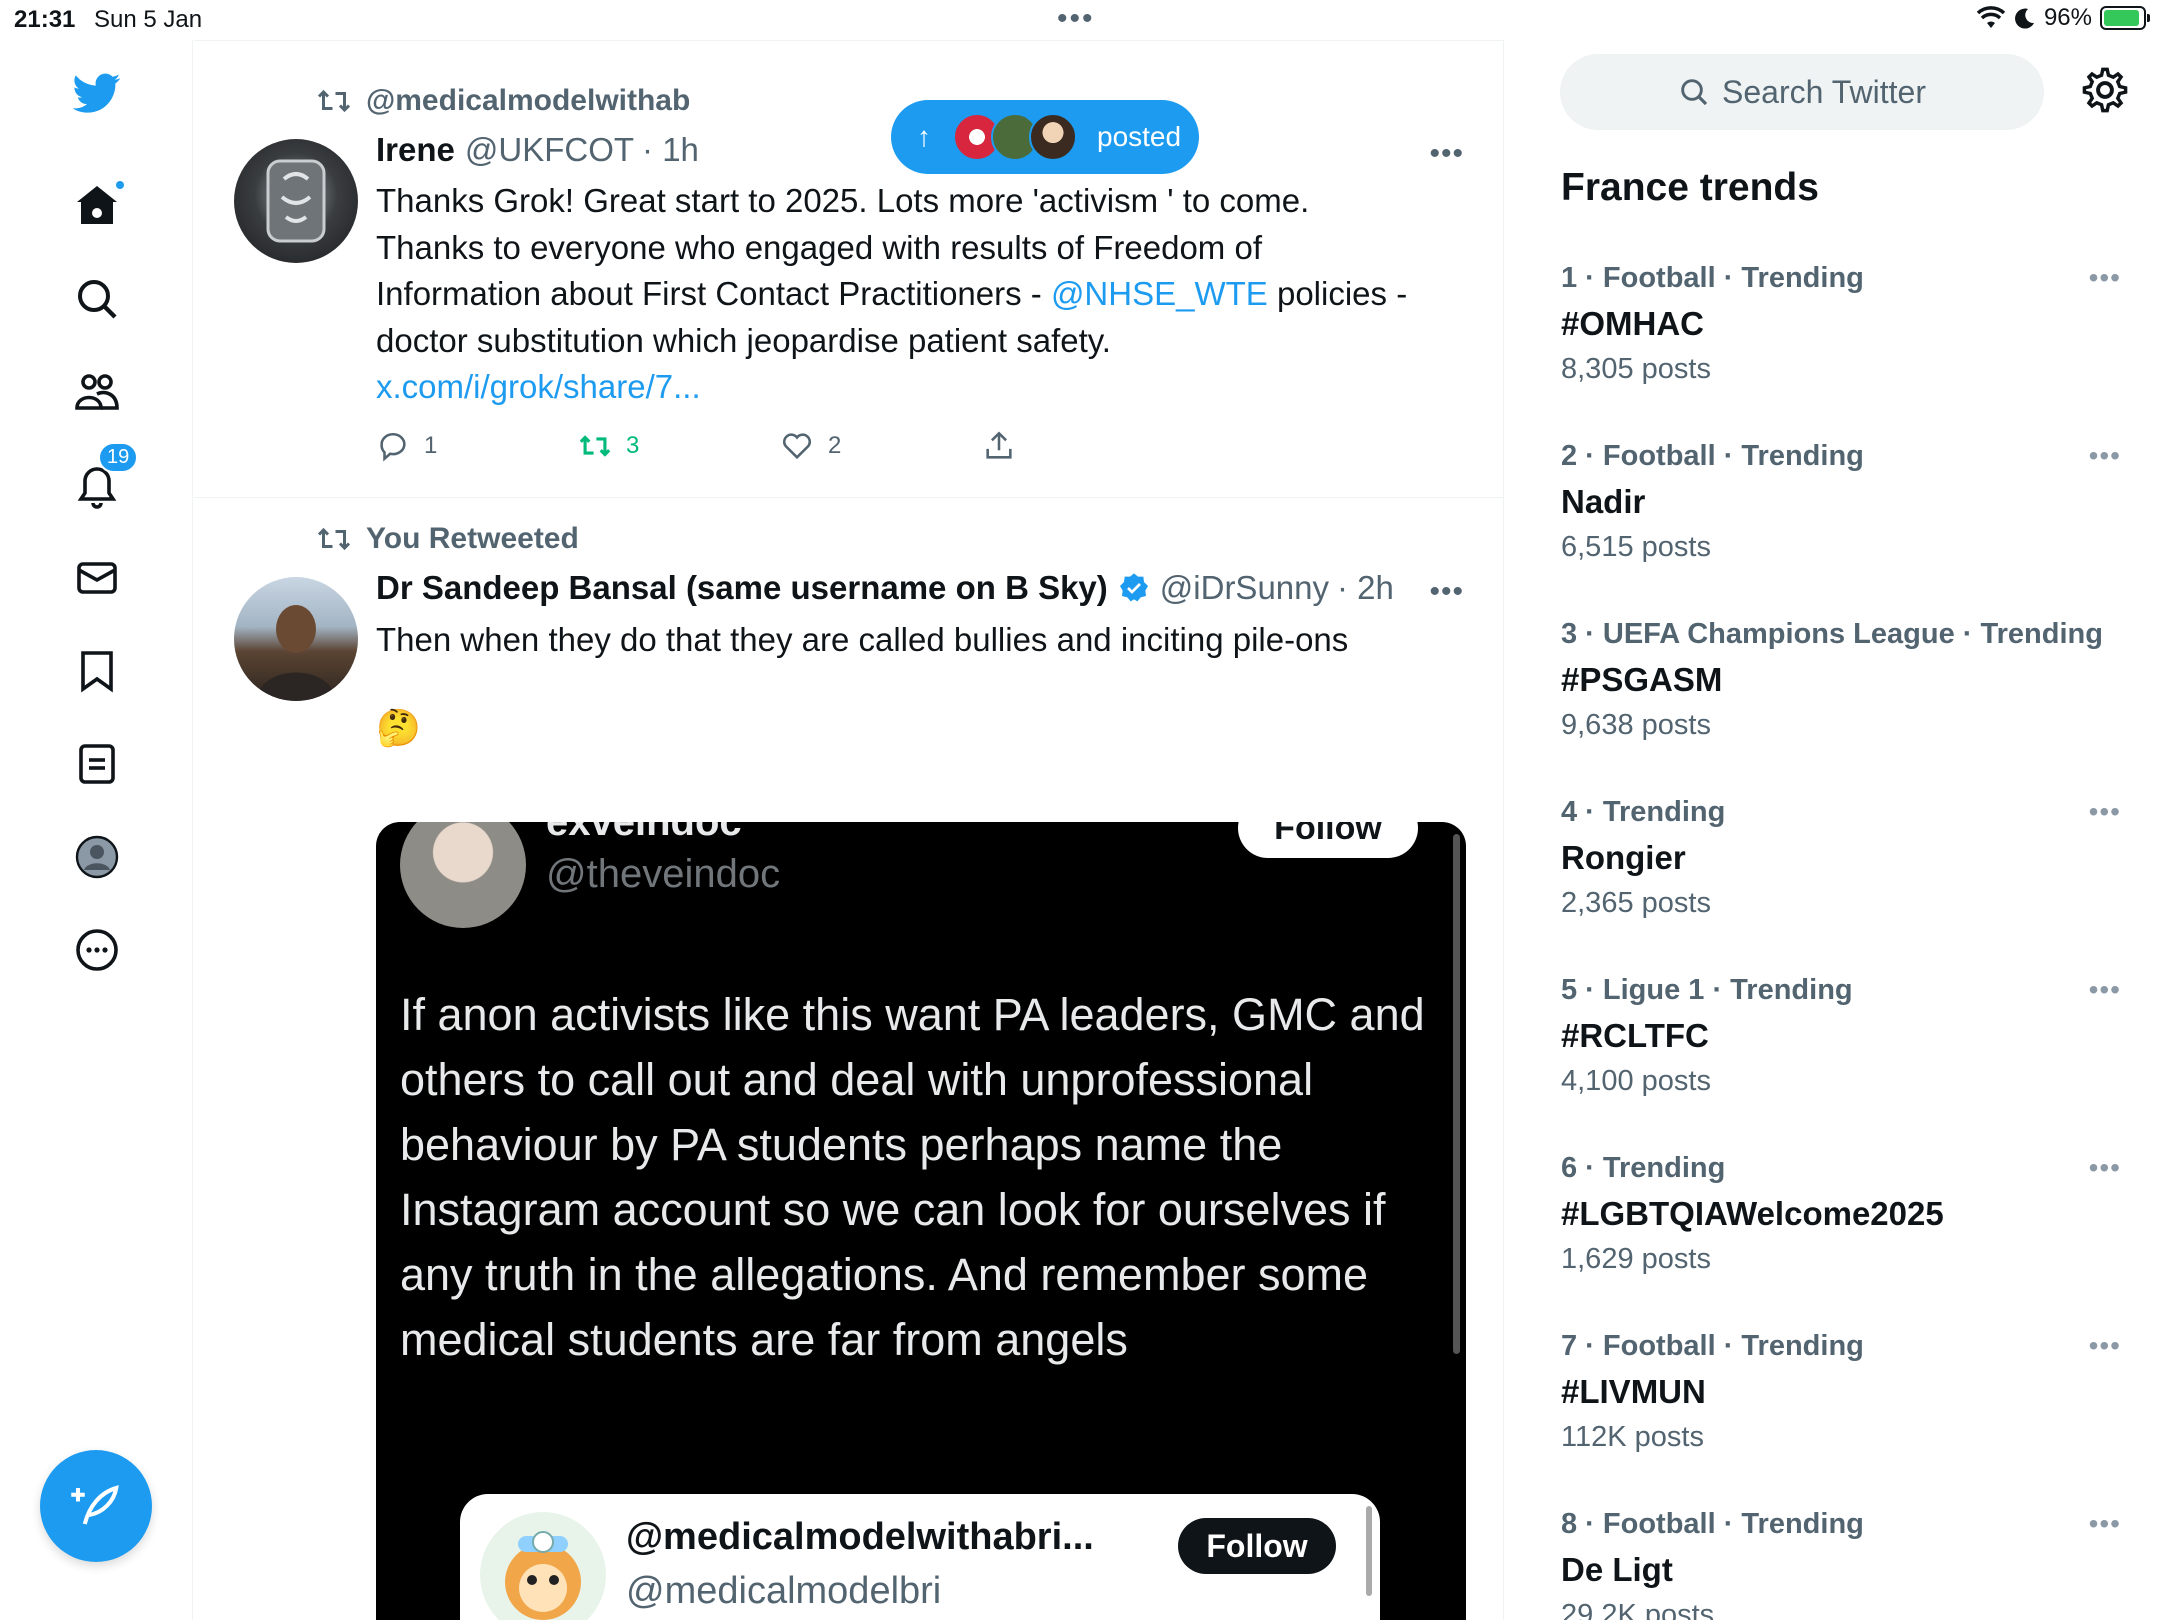  I want to click on like-count: 2, so click(835, 445).